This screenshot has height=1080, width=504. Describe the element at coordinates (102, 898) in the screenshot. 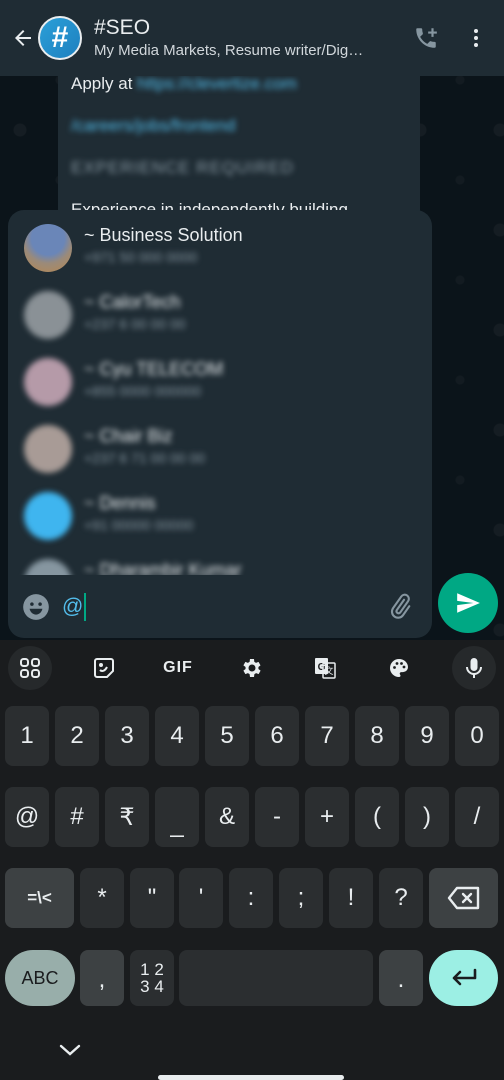

I see `key-asterisk: *` at that location.